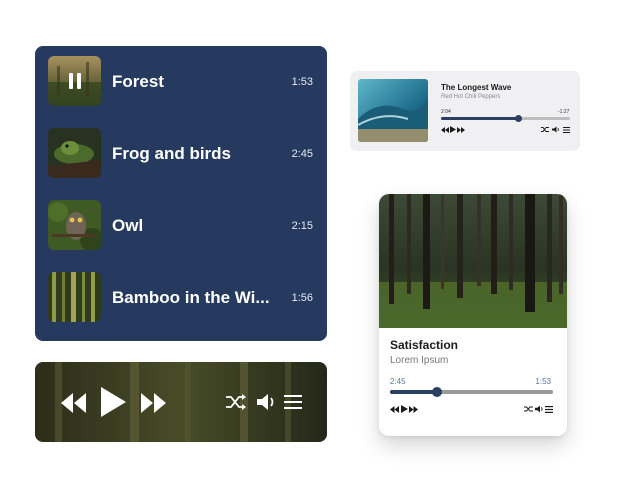 This screenshot has height=479, width=621. Describe the element at coordinates (74, 153) in the screenshot. I see `frog-thumbnail` at that location.